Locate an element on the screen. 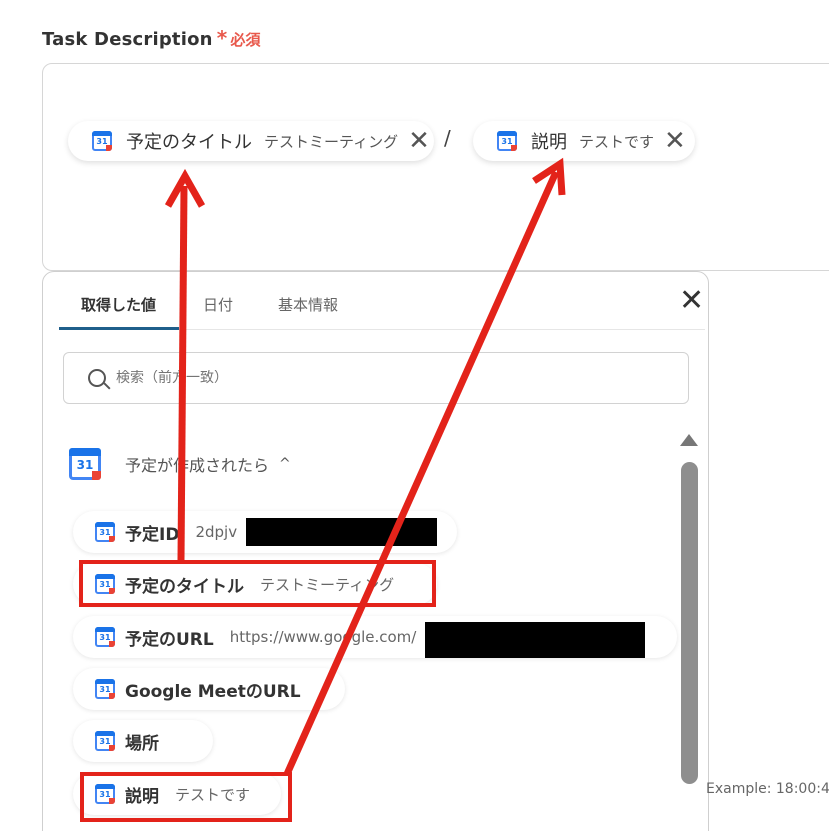 This screenshot has width=829, height=831. tab-basic-info: 基本情報 is located at coordinates (308, 304).